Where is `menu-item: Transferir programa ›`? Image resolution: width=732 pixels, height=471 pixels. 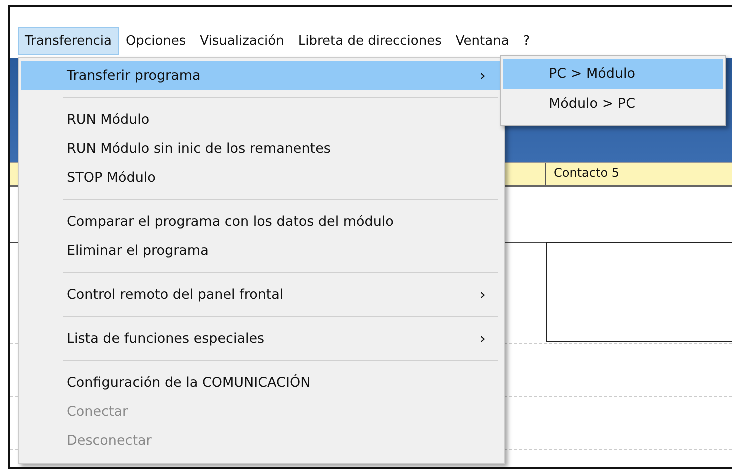 menu-item: Transferir programa › is located at coordinates (261, 75).